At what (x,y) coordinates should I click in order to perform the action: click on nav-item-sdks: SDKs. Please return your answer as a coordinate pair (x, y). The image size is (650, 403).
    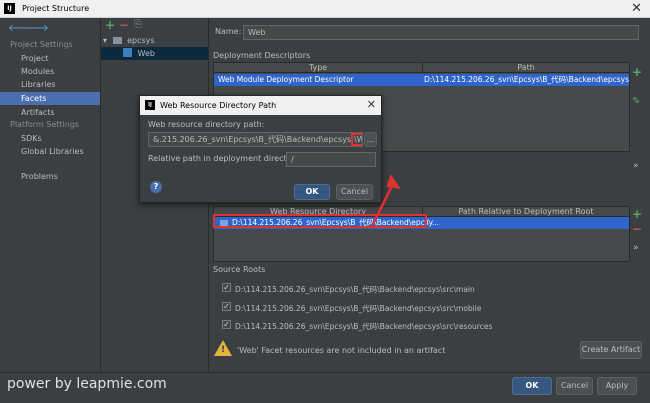
    Looking at the image, I should click on (50, 138).